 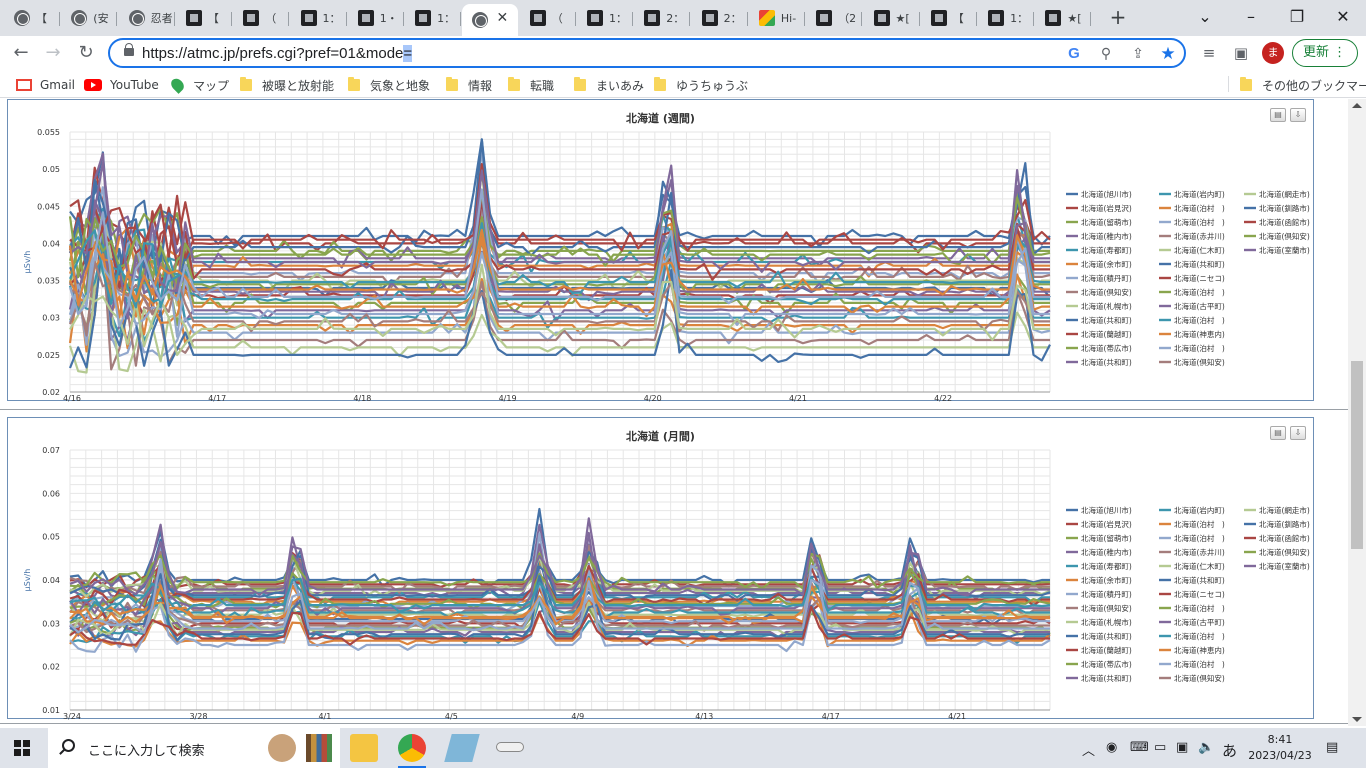 I want to click on bookmark-label: ゆうちゅうぶ, so click(x=712, y=85).